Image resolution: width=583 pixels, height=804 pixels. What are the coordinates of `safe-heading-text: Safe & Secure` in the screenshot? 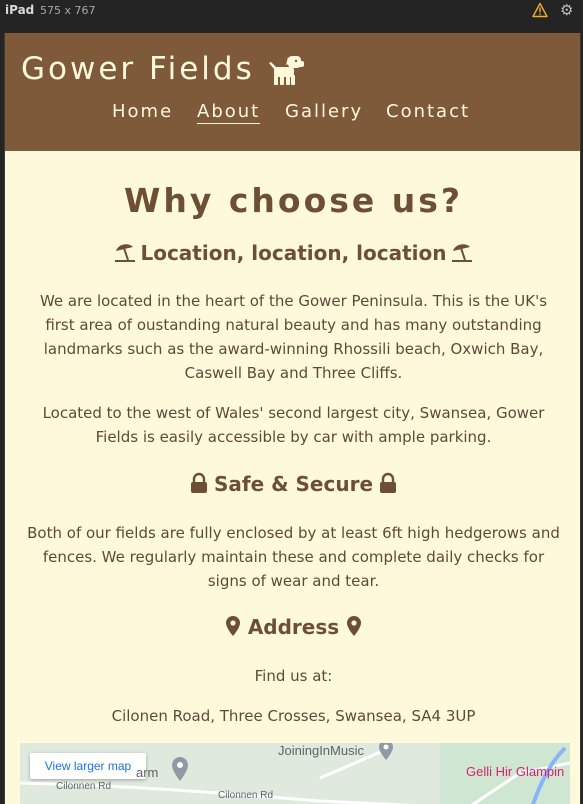 It's located at (293, 484).